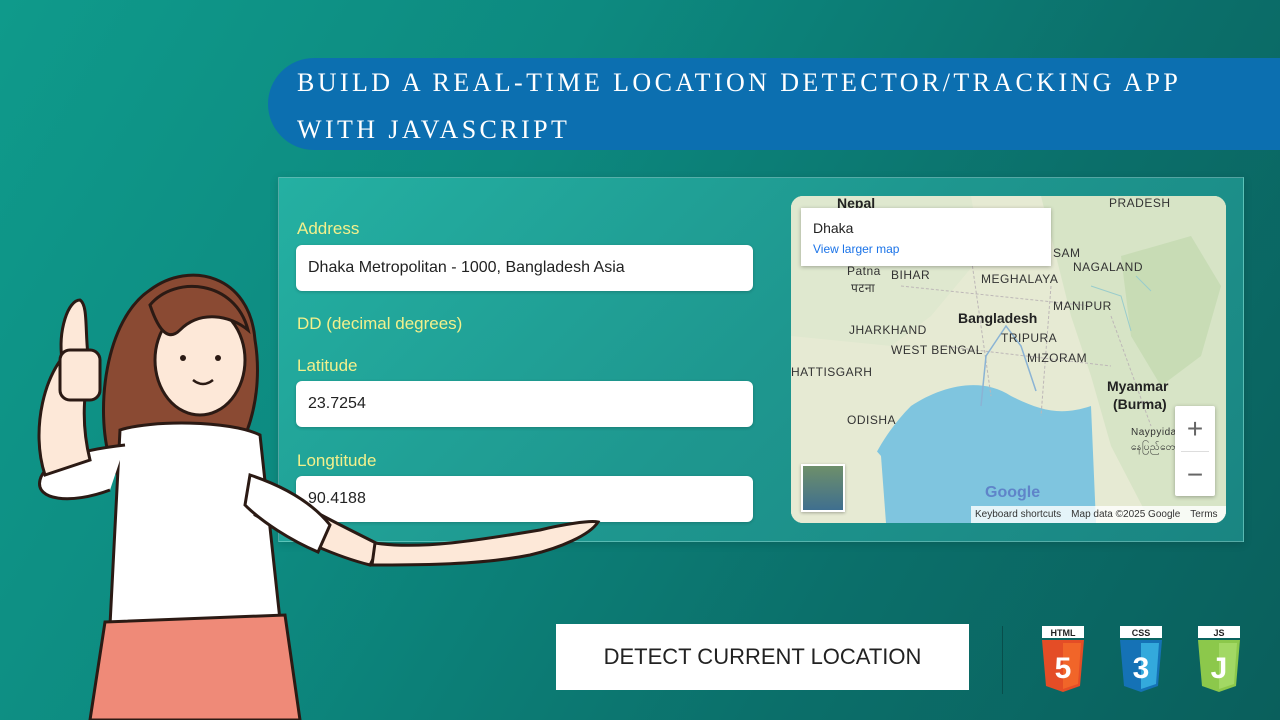 This screenshot has height=720, width=1280. I want to click on map-info-title: Dhaka, so click(833, 228).